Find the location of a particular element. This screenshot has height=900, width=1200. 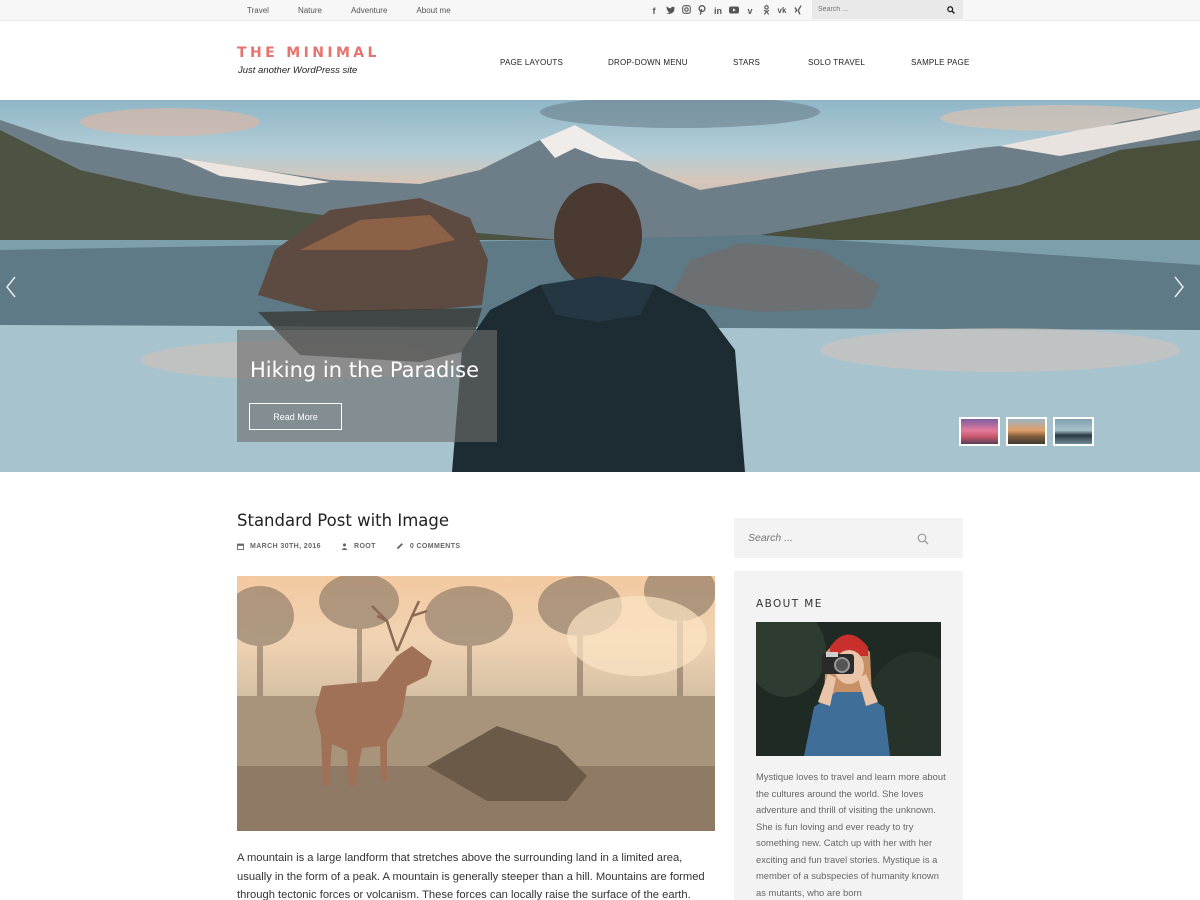

social-icons: f in v vk is located at coordinates (726, 10).